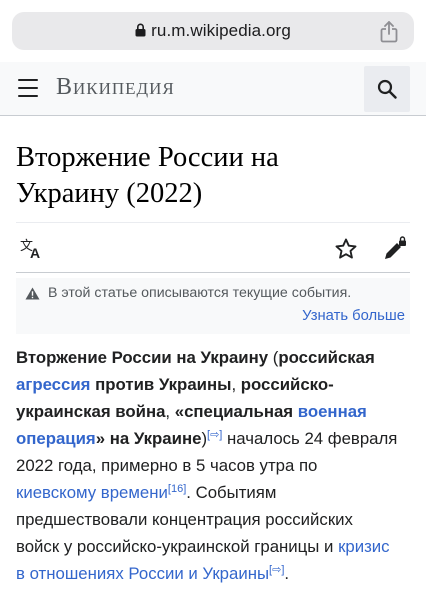 Image resolution: width=426 pixels, height=600 pixels. What do you see at coordinates (213, 89) in the screenshot?
I see `site-header: Википедия` at bounding box center [213, 89].